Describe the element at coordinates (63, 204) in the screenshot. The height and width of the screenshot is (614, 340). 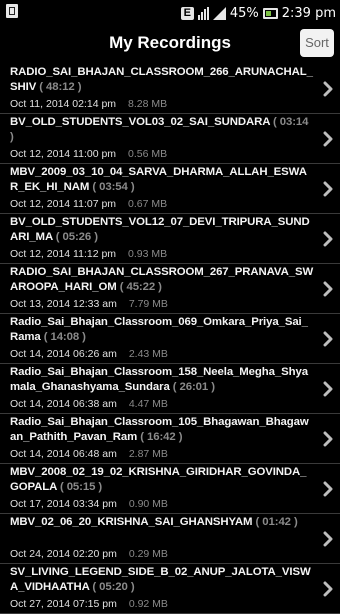
I see `recording-date: Oct 12, 2014 11:07 pm` at that location.